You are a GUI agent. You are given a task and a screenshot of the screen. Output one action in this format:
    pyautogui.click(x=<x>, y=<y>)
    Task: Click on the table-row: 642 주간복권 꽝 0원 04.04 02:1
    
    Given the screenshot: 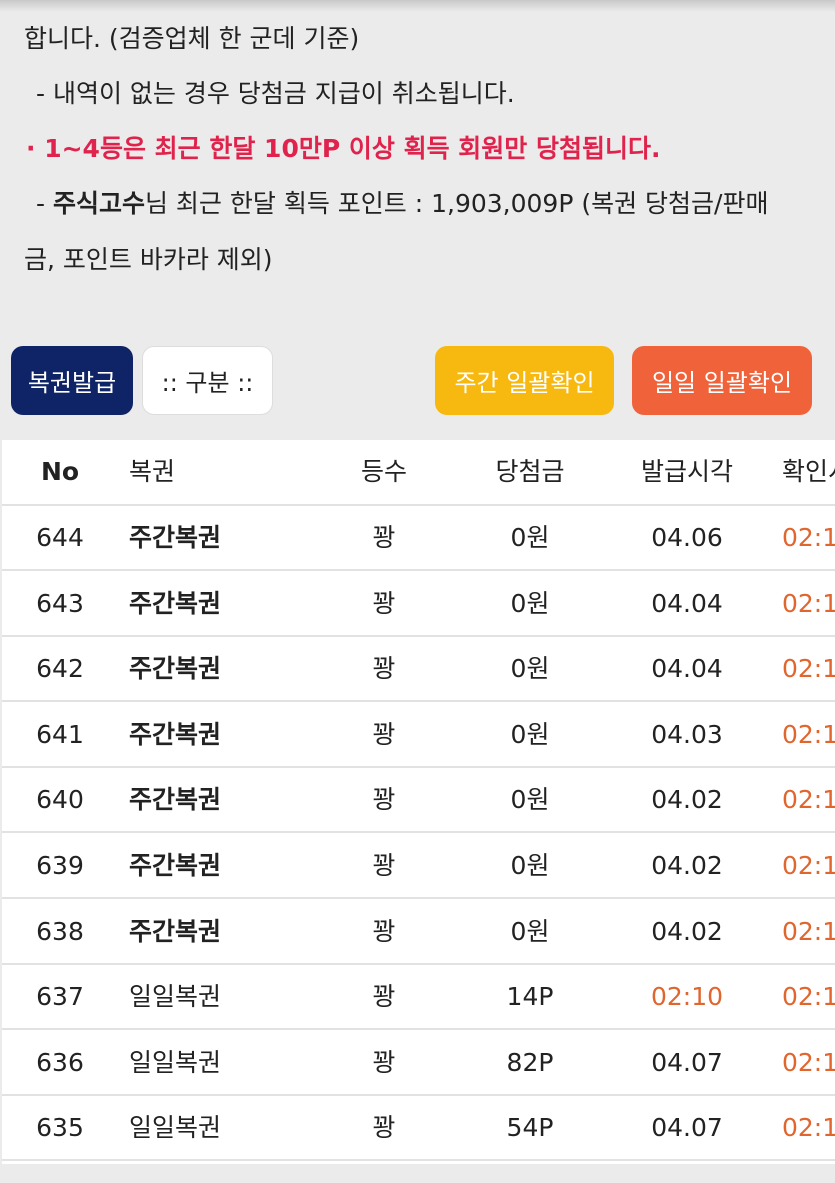 What is the action you would take?
    pyautogui.click(x=418, y=670)
    